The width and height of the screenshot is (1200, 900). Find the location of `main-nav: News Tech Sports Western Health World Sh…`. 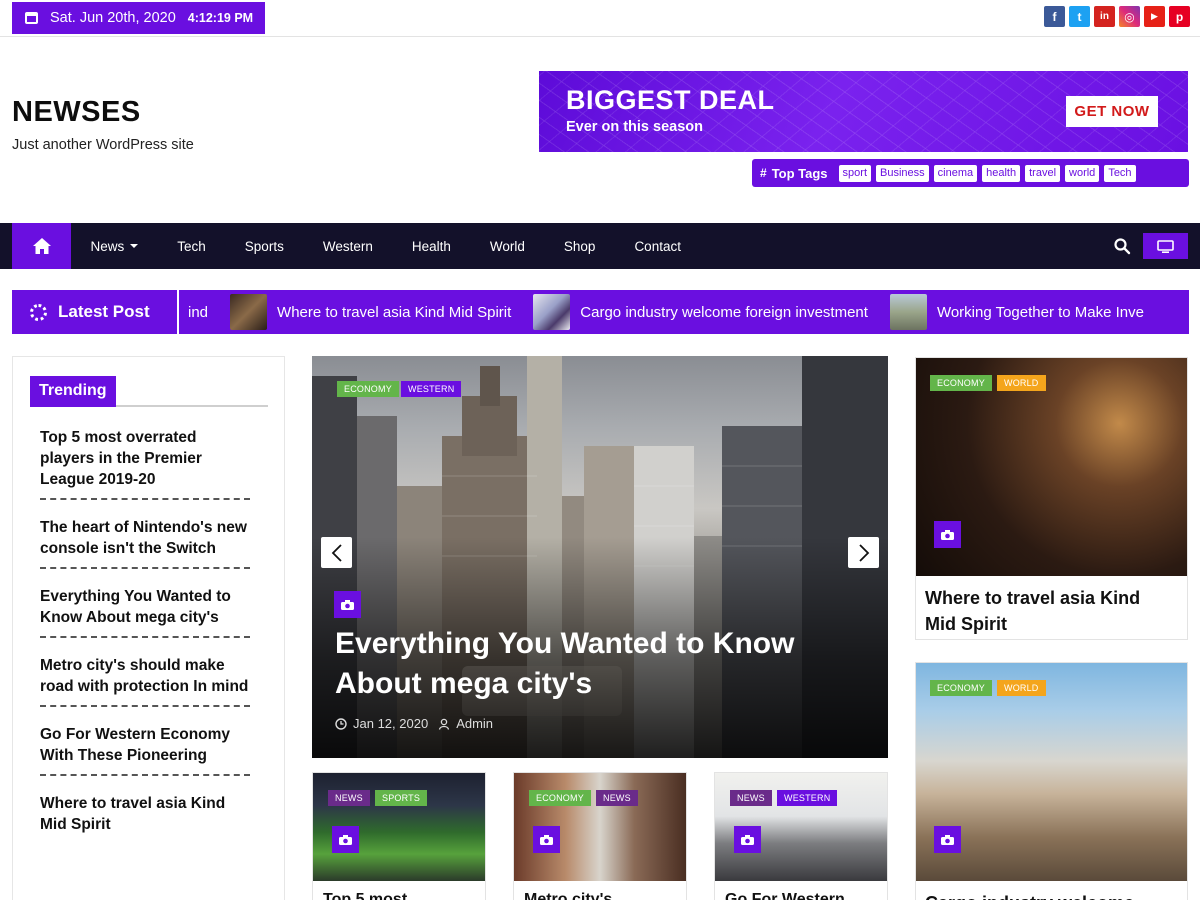

main-nav: News Tech Sports Western Health World Sh… is located at coordinates (600, 246).